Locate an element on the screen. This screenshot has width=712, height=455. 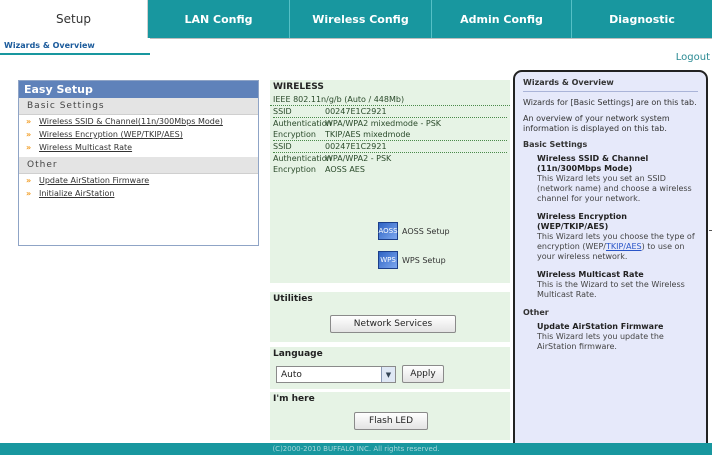
tkip-aes-link: TKIP/AES is located at coordinates (624, 246).